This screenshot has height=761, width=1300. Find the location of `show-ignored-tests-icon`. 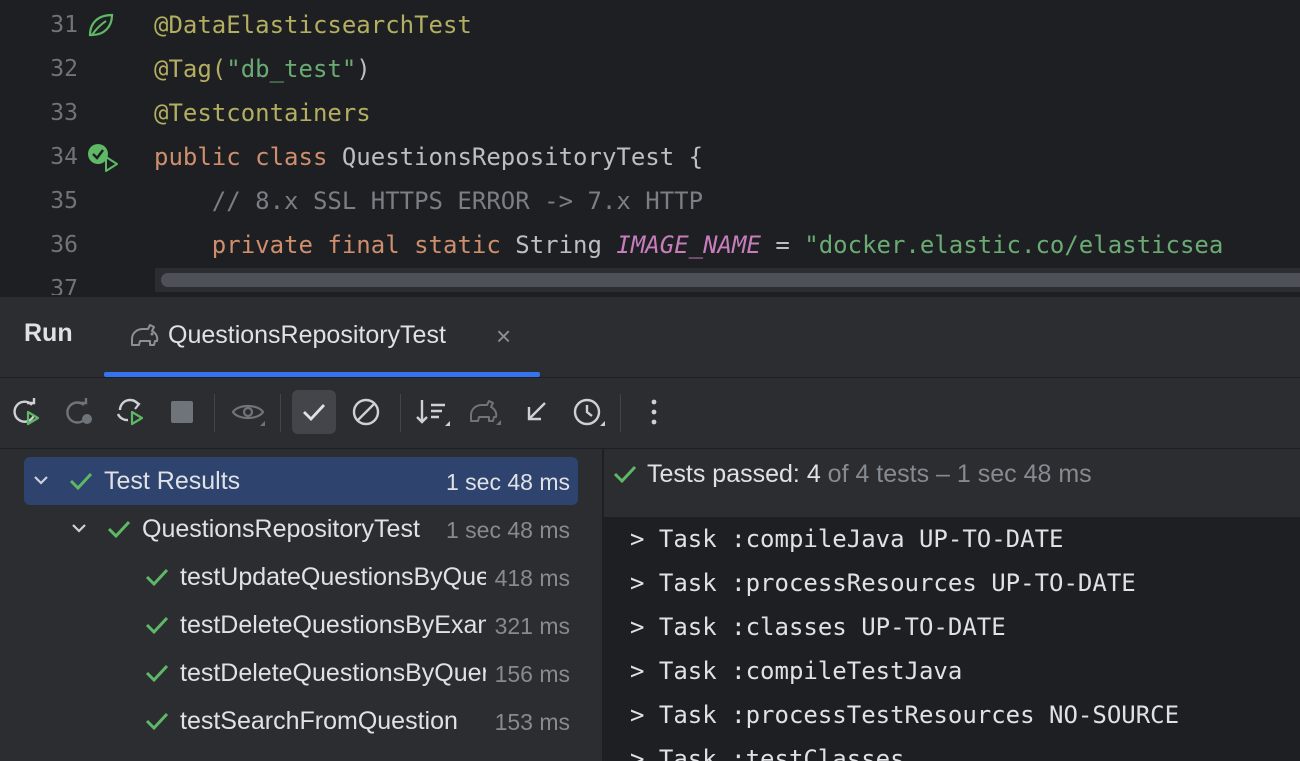

show-ignored-tests-icon is located at coordinates (366, 412).